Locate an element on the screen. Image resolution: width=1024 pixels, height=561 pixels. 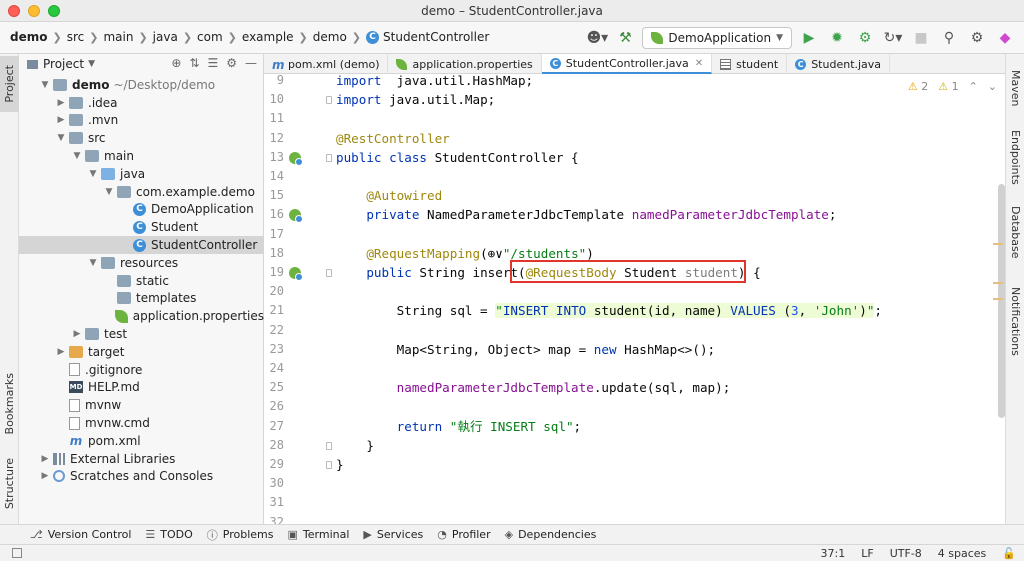
tree-item: mvnw is located at coordinates (141, 405).